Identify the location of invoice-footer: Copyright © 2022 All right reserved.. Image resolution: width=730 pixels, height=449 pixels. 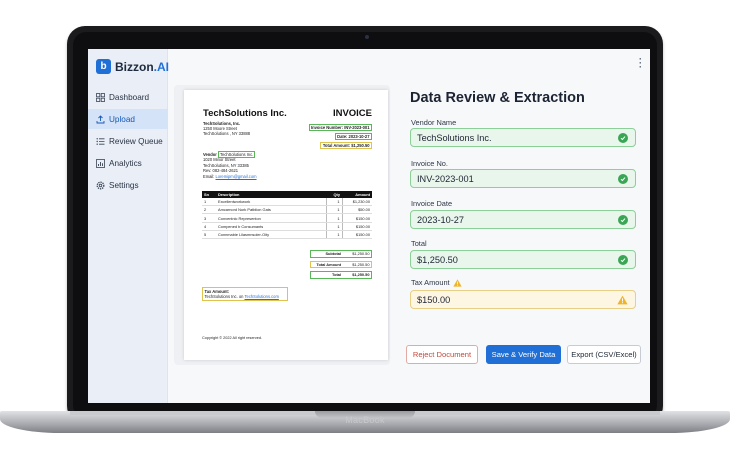
(232, 338).